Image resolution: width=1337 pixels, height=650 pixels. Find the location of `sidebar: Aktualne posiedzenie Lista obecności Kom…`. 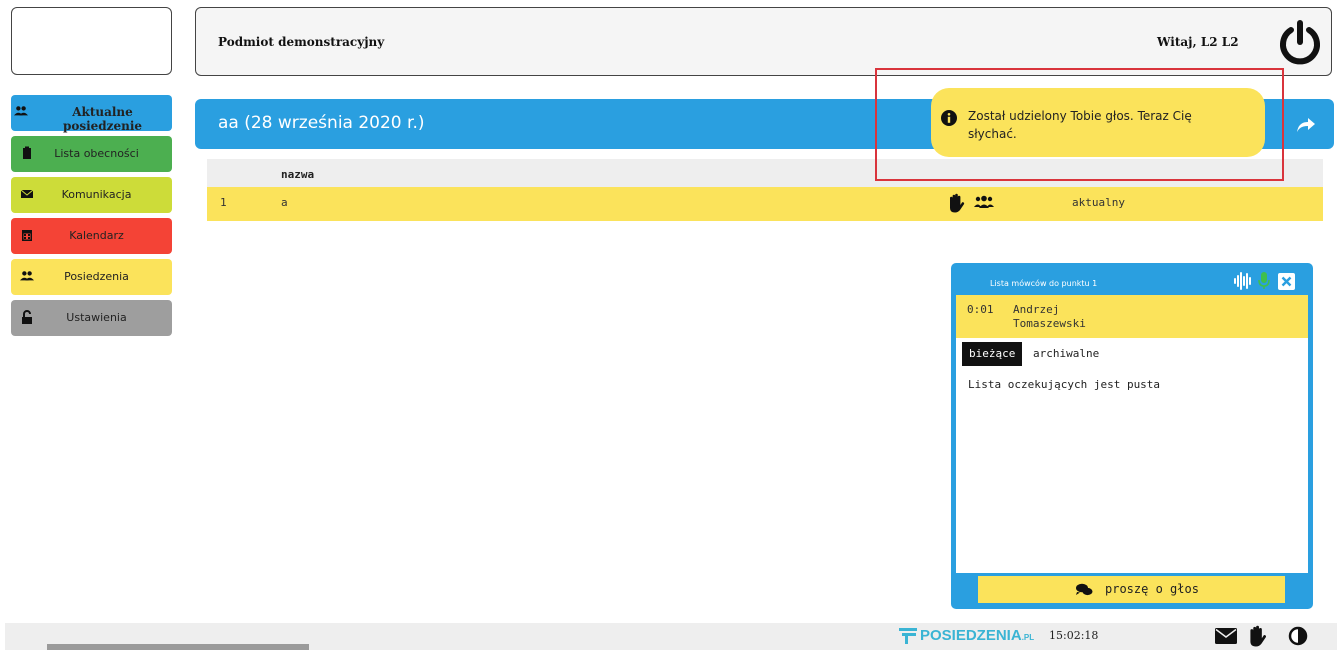

sidebar: Aktualne posiedzenie Lista obecności Kom… is located at coordinates (91, 218).